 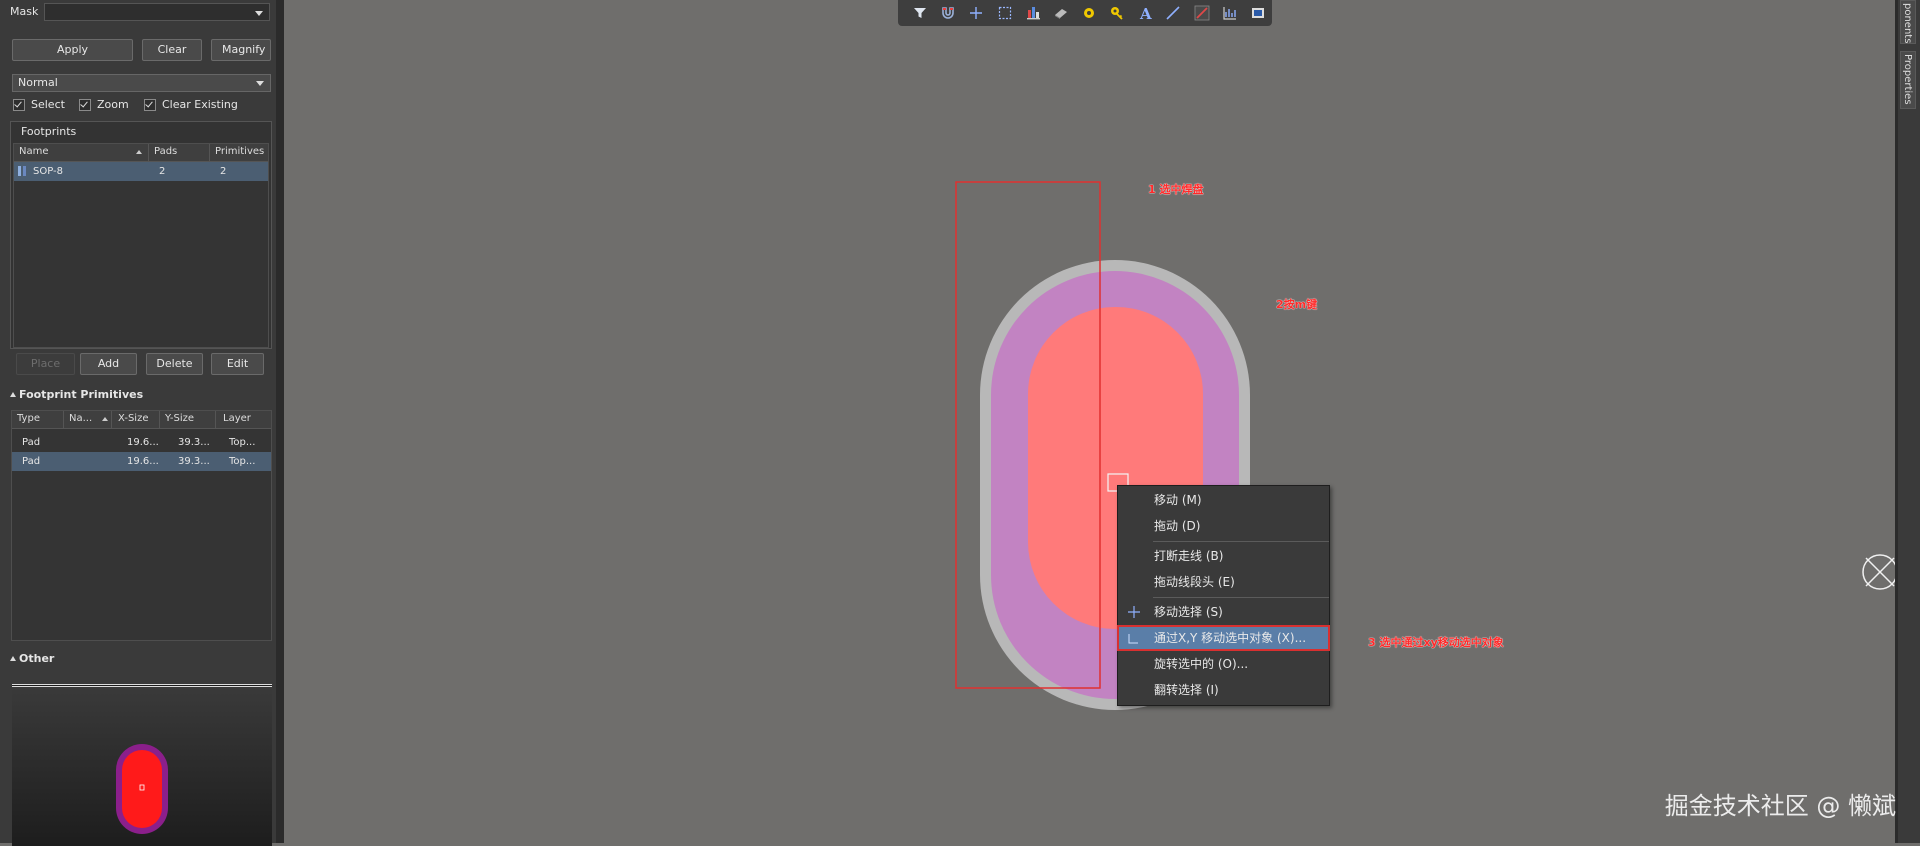 What do you see at coordinates (1188, 612) in the screenshot?
I see `menu-item-label: 移动选择 (S)` at bounding box center [1188, 612].